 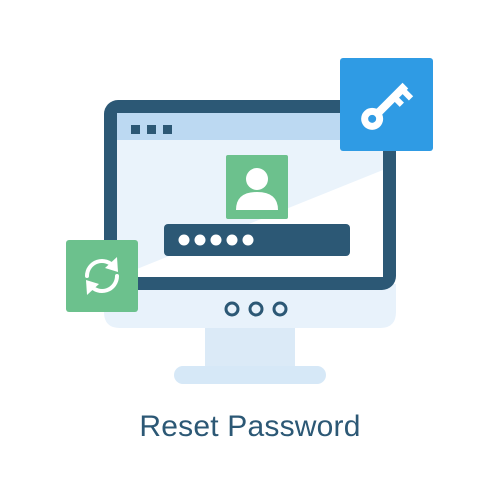 What do you see at coordinates (257, 187) in the screenshot?
I see `user-icon` at bounding box center [257, 187].